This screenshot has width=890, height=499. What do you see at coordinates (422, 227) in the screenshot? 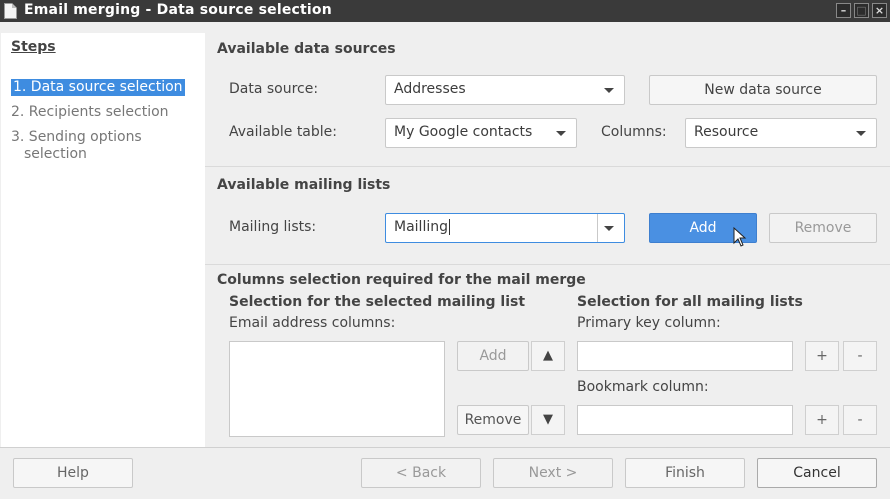
I see `mailing-lists-input: Mailling` at bounding box center [422, 227].